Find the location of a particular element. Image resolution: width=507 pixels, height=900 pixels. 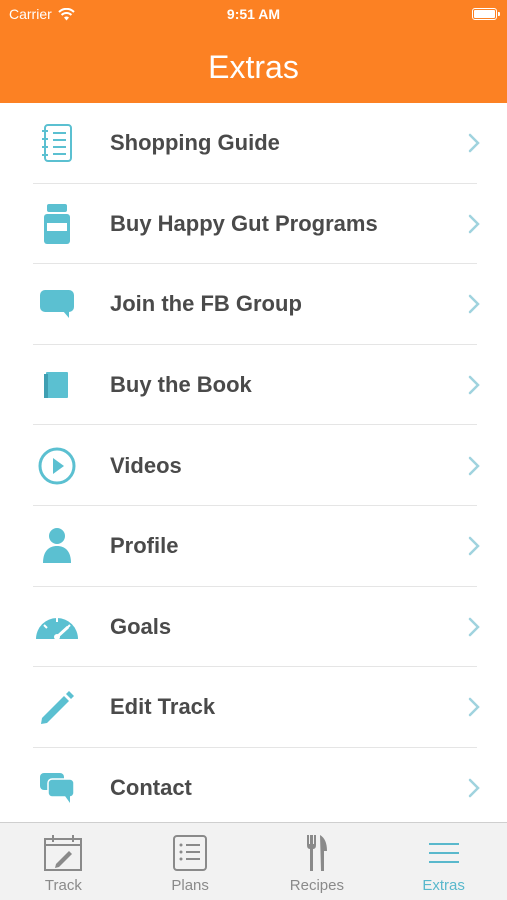

tab-bar: Track Plans Recipes Extras is located at coordinates (253, 861).